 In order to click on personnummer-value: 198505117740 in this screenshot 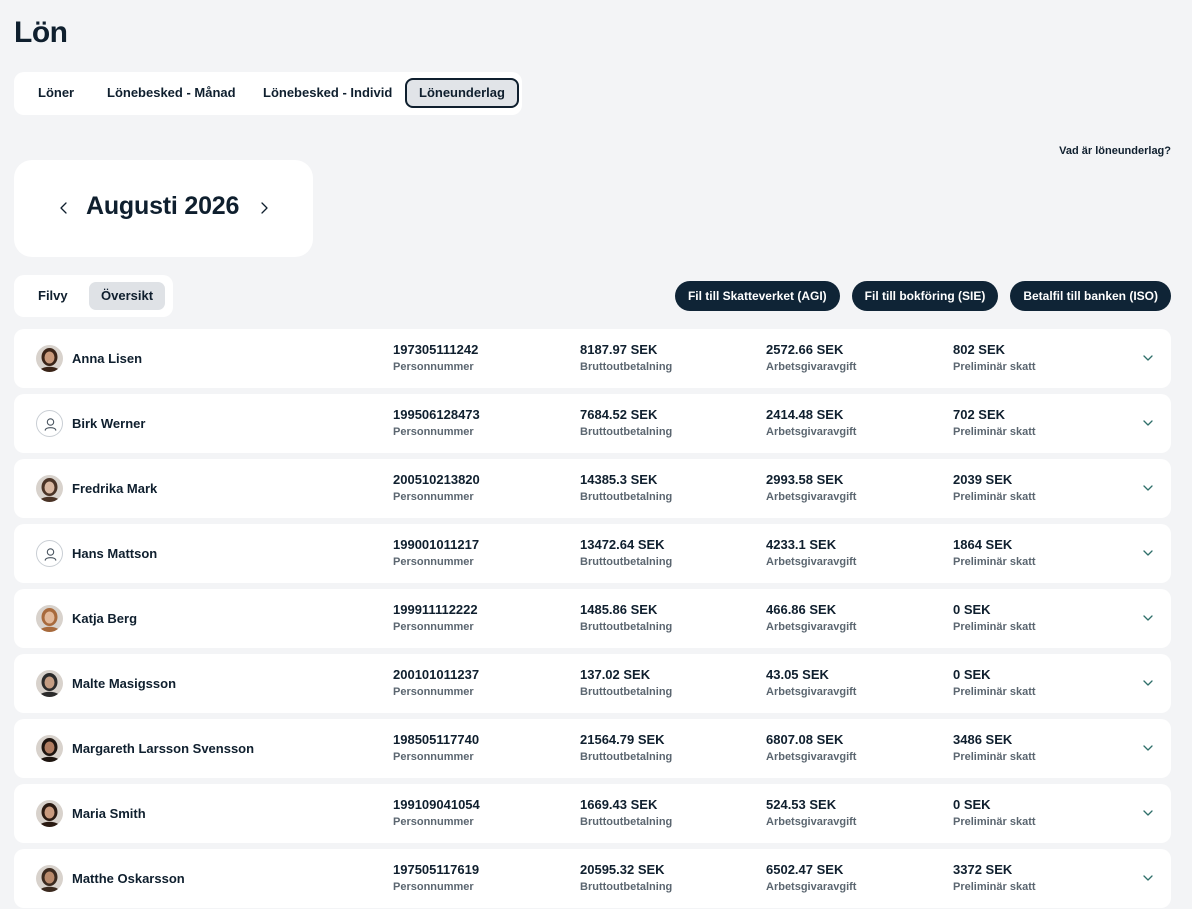, I will do `click(436, 739)`.